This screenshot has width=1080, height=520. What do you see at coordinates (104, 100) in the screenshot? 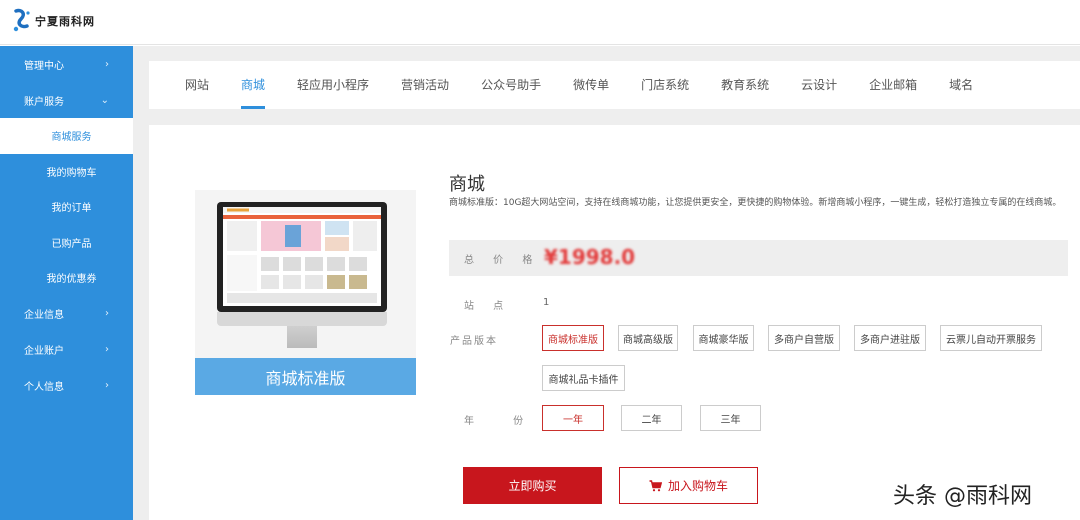
I see `chevron-down-icon: ⌄` at bounding box center [104, 100].